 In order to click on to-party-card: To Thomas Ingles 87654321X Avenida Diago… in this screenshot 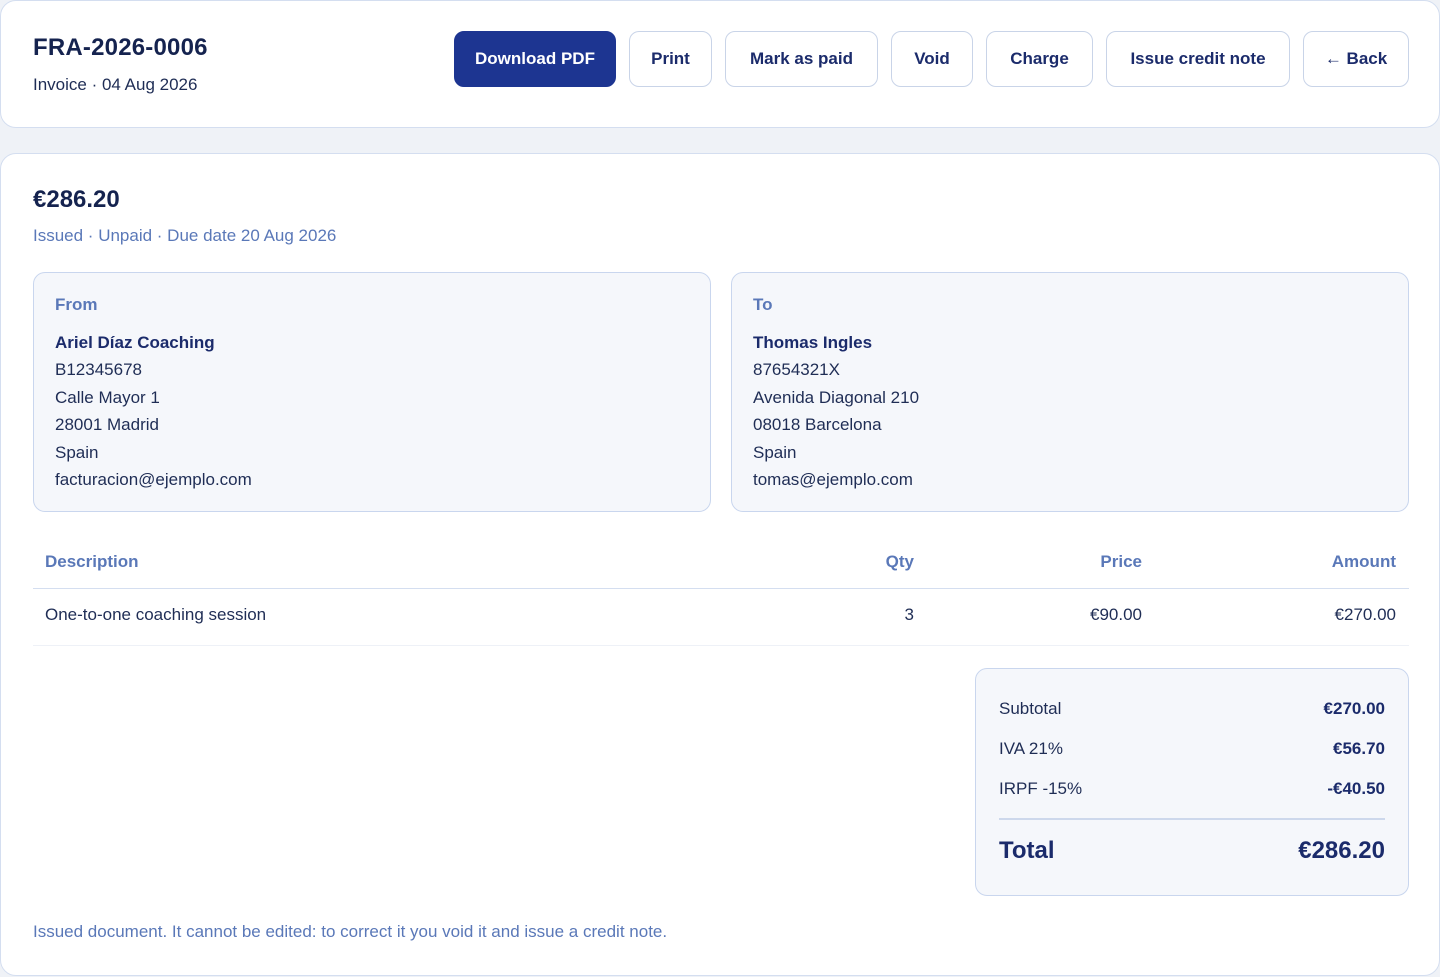, I will do `click(1070, 392)`.